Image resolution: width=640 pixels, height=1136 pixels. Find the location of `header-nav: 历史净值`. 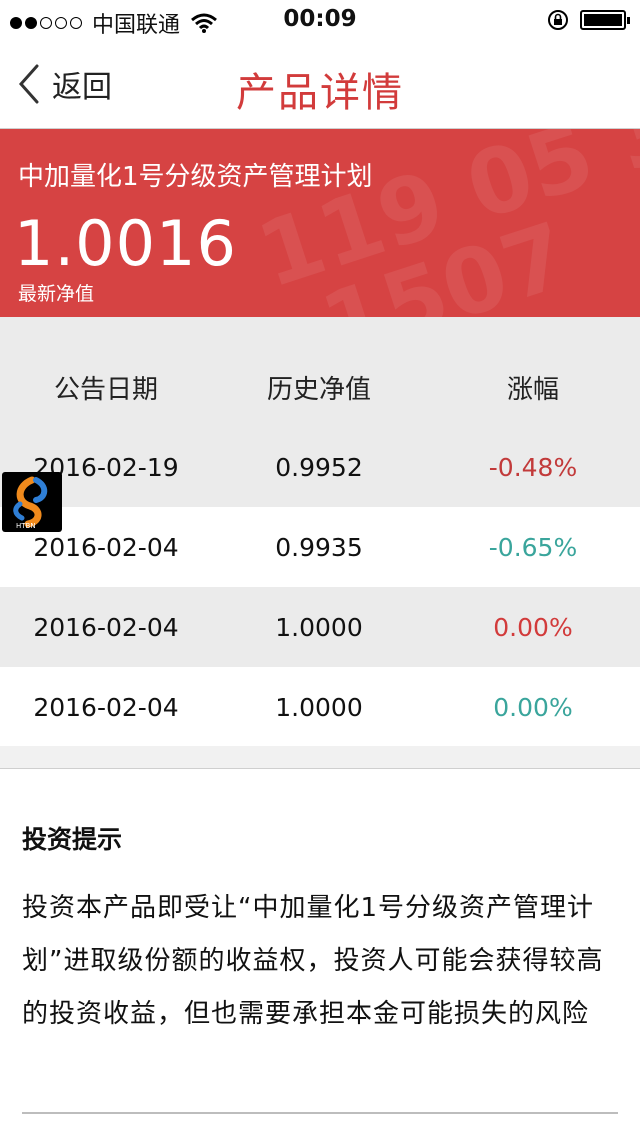

header-nav: 历史净值 is located at coordinates (318, 390).